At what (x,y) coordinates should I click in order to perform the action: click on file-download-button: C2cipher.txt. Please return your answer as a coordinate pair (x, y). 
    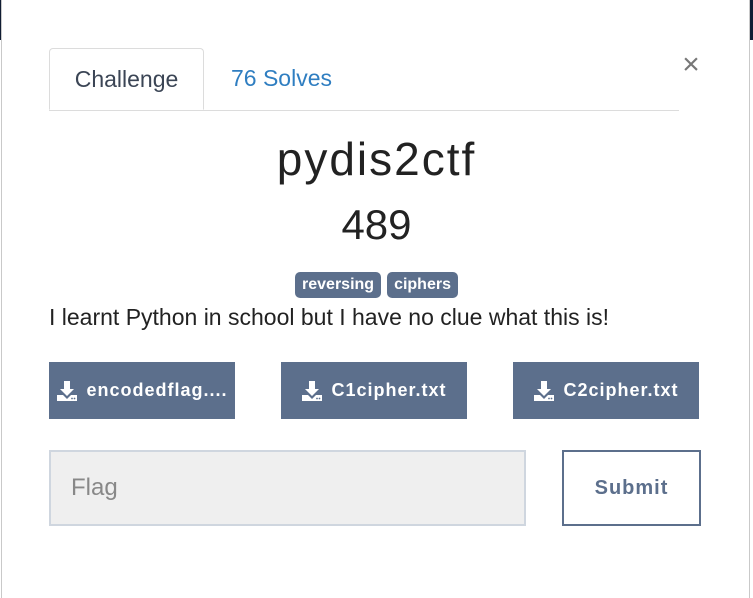
    Looking at the image, I should click on (606, 390).